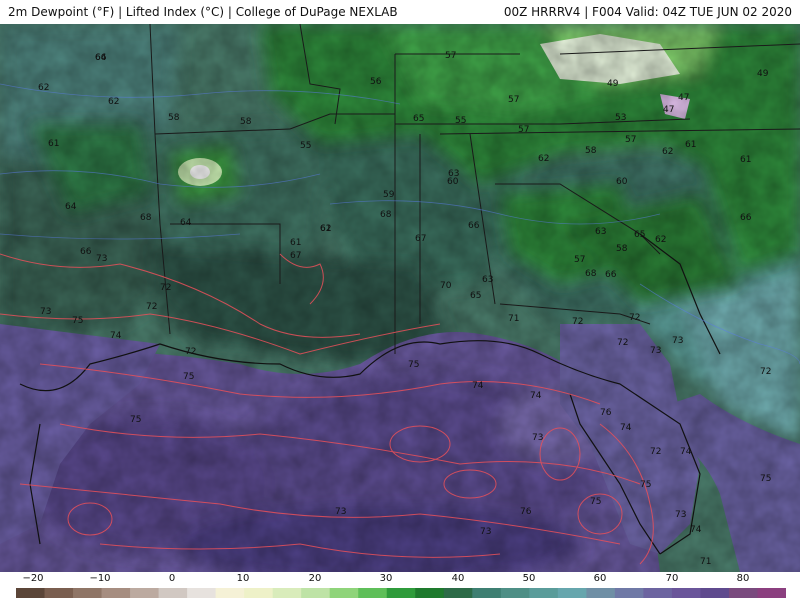  I want to click on color-scale-tick: 0, so click(172, 578).